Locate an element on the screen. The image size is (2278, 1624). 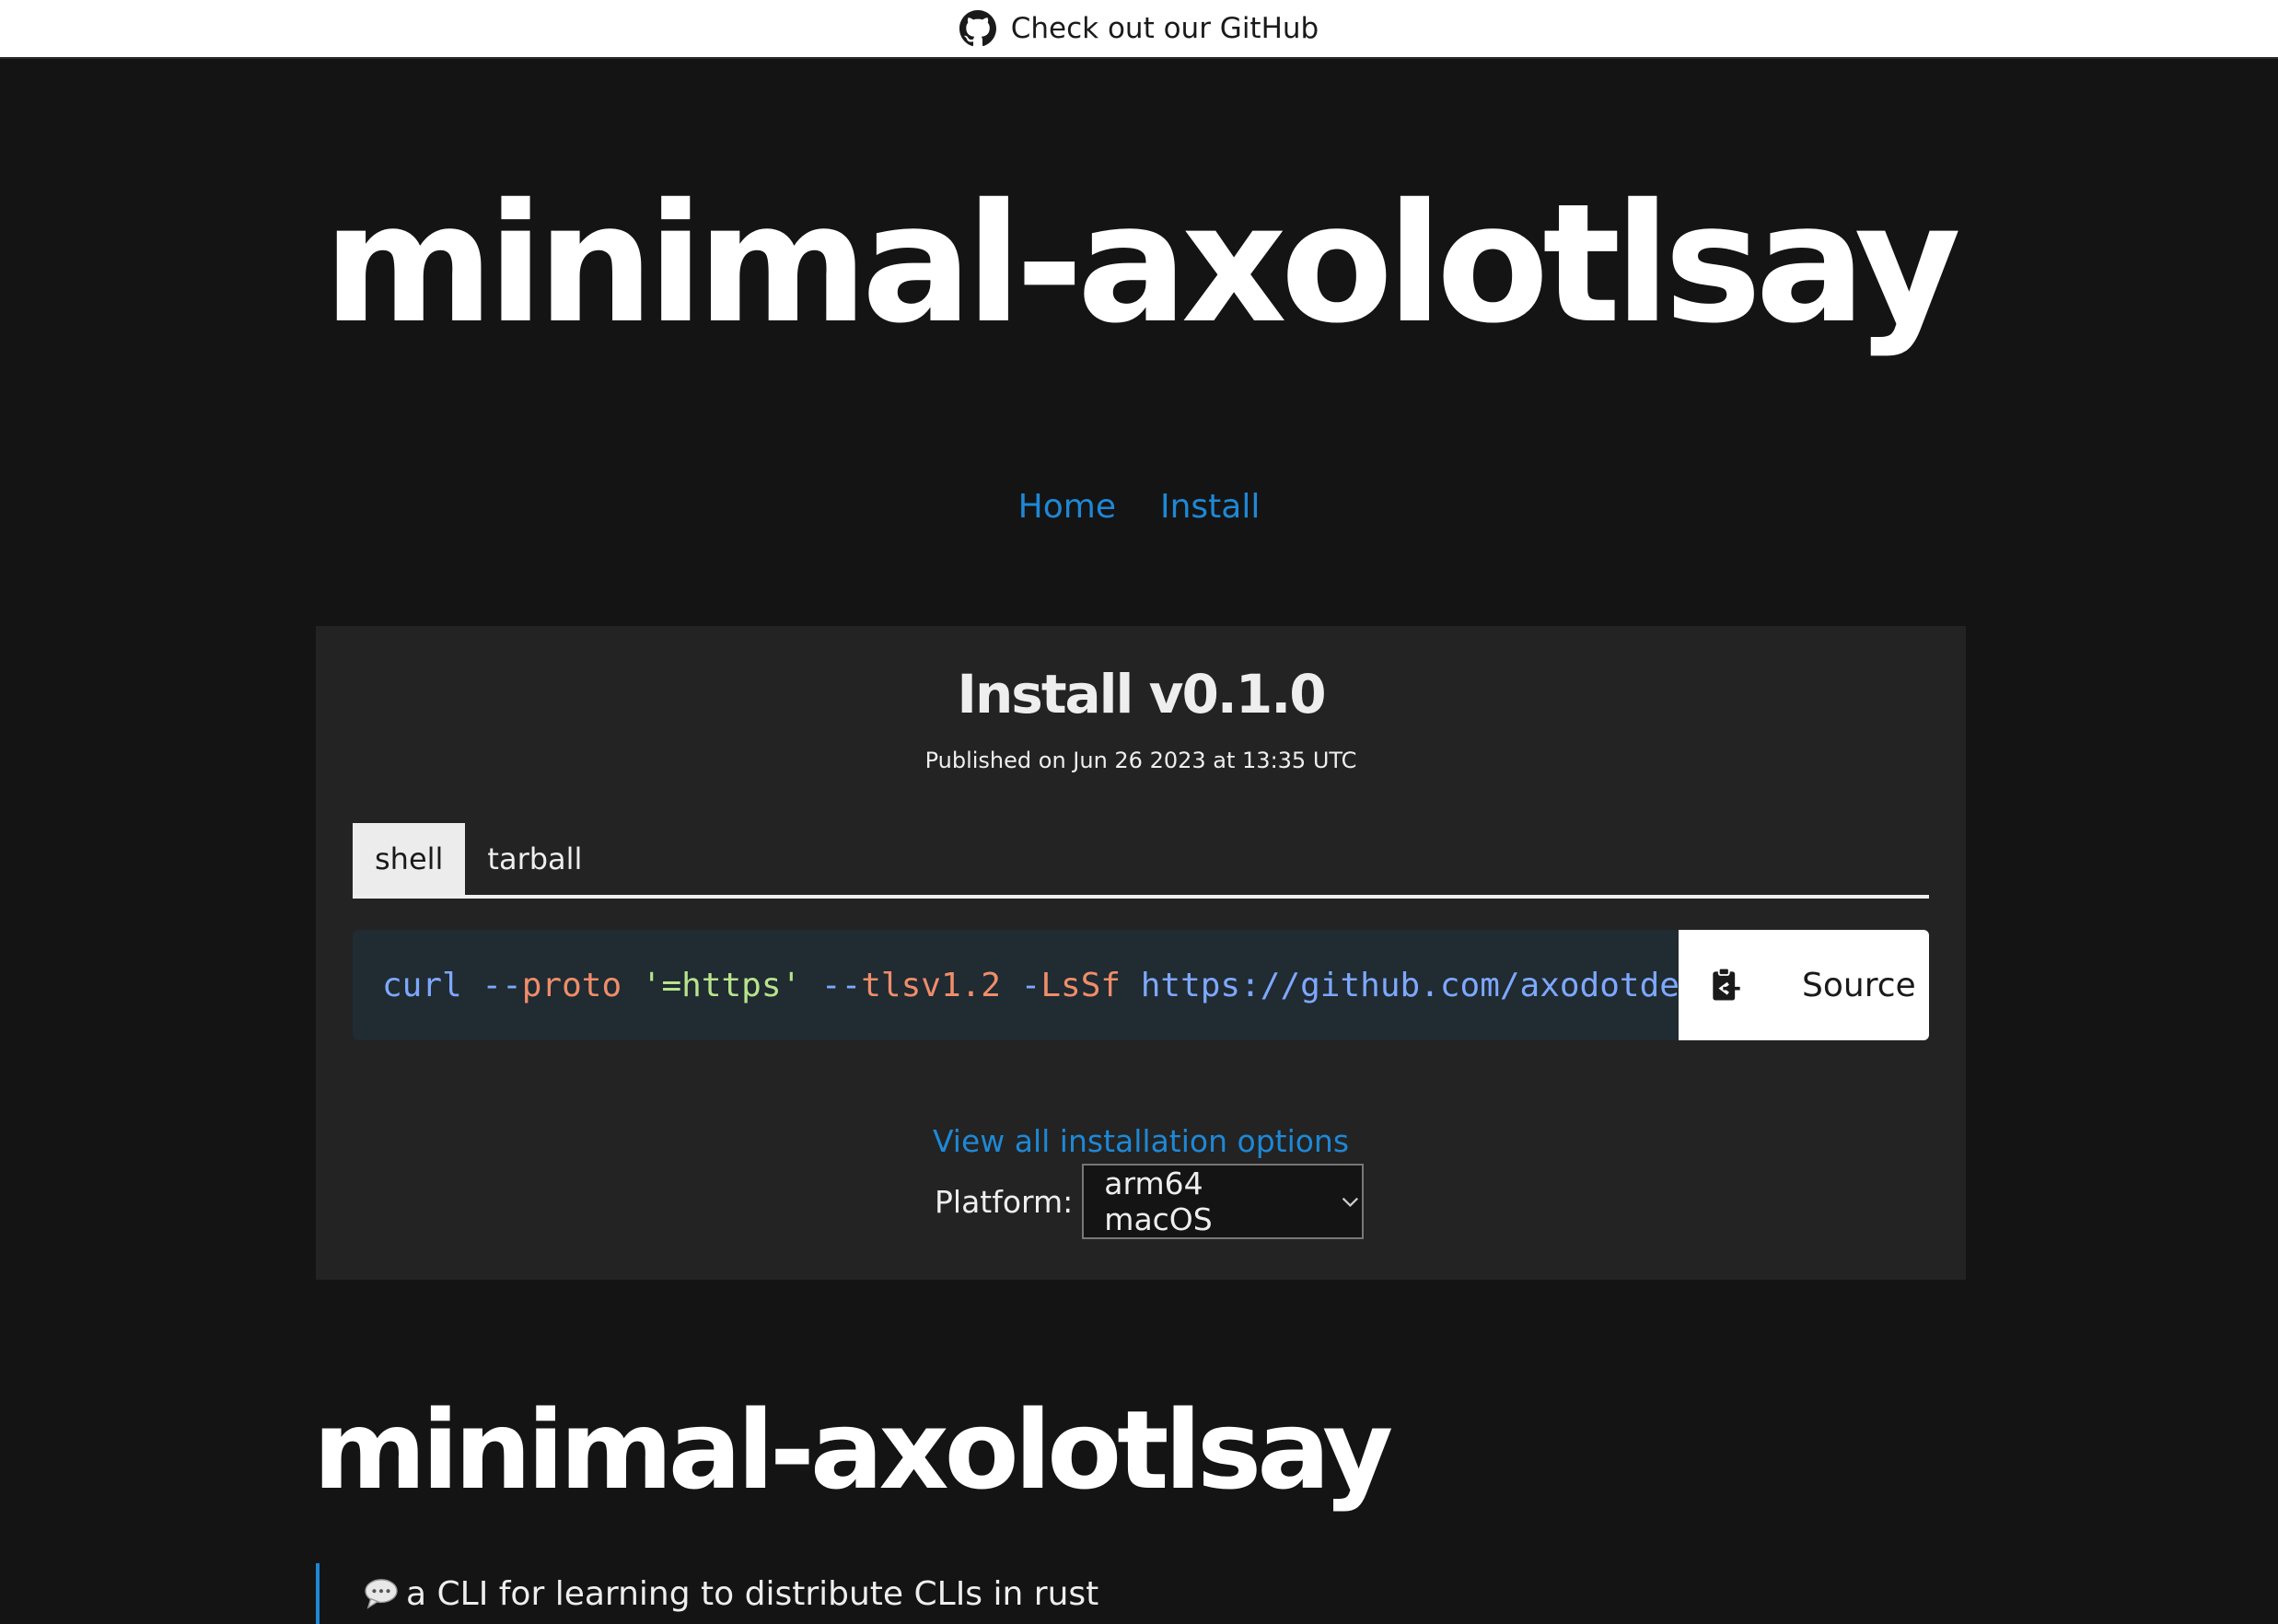
github-banner: Check out our GitHub is located at coordinates (1139, 29).